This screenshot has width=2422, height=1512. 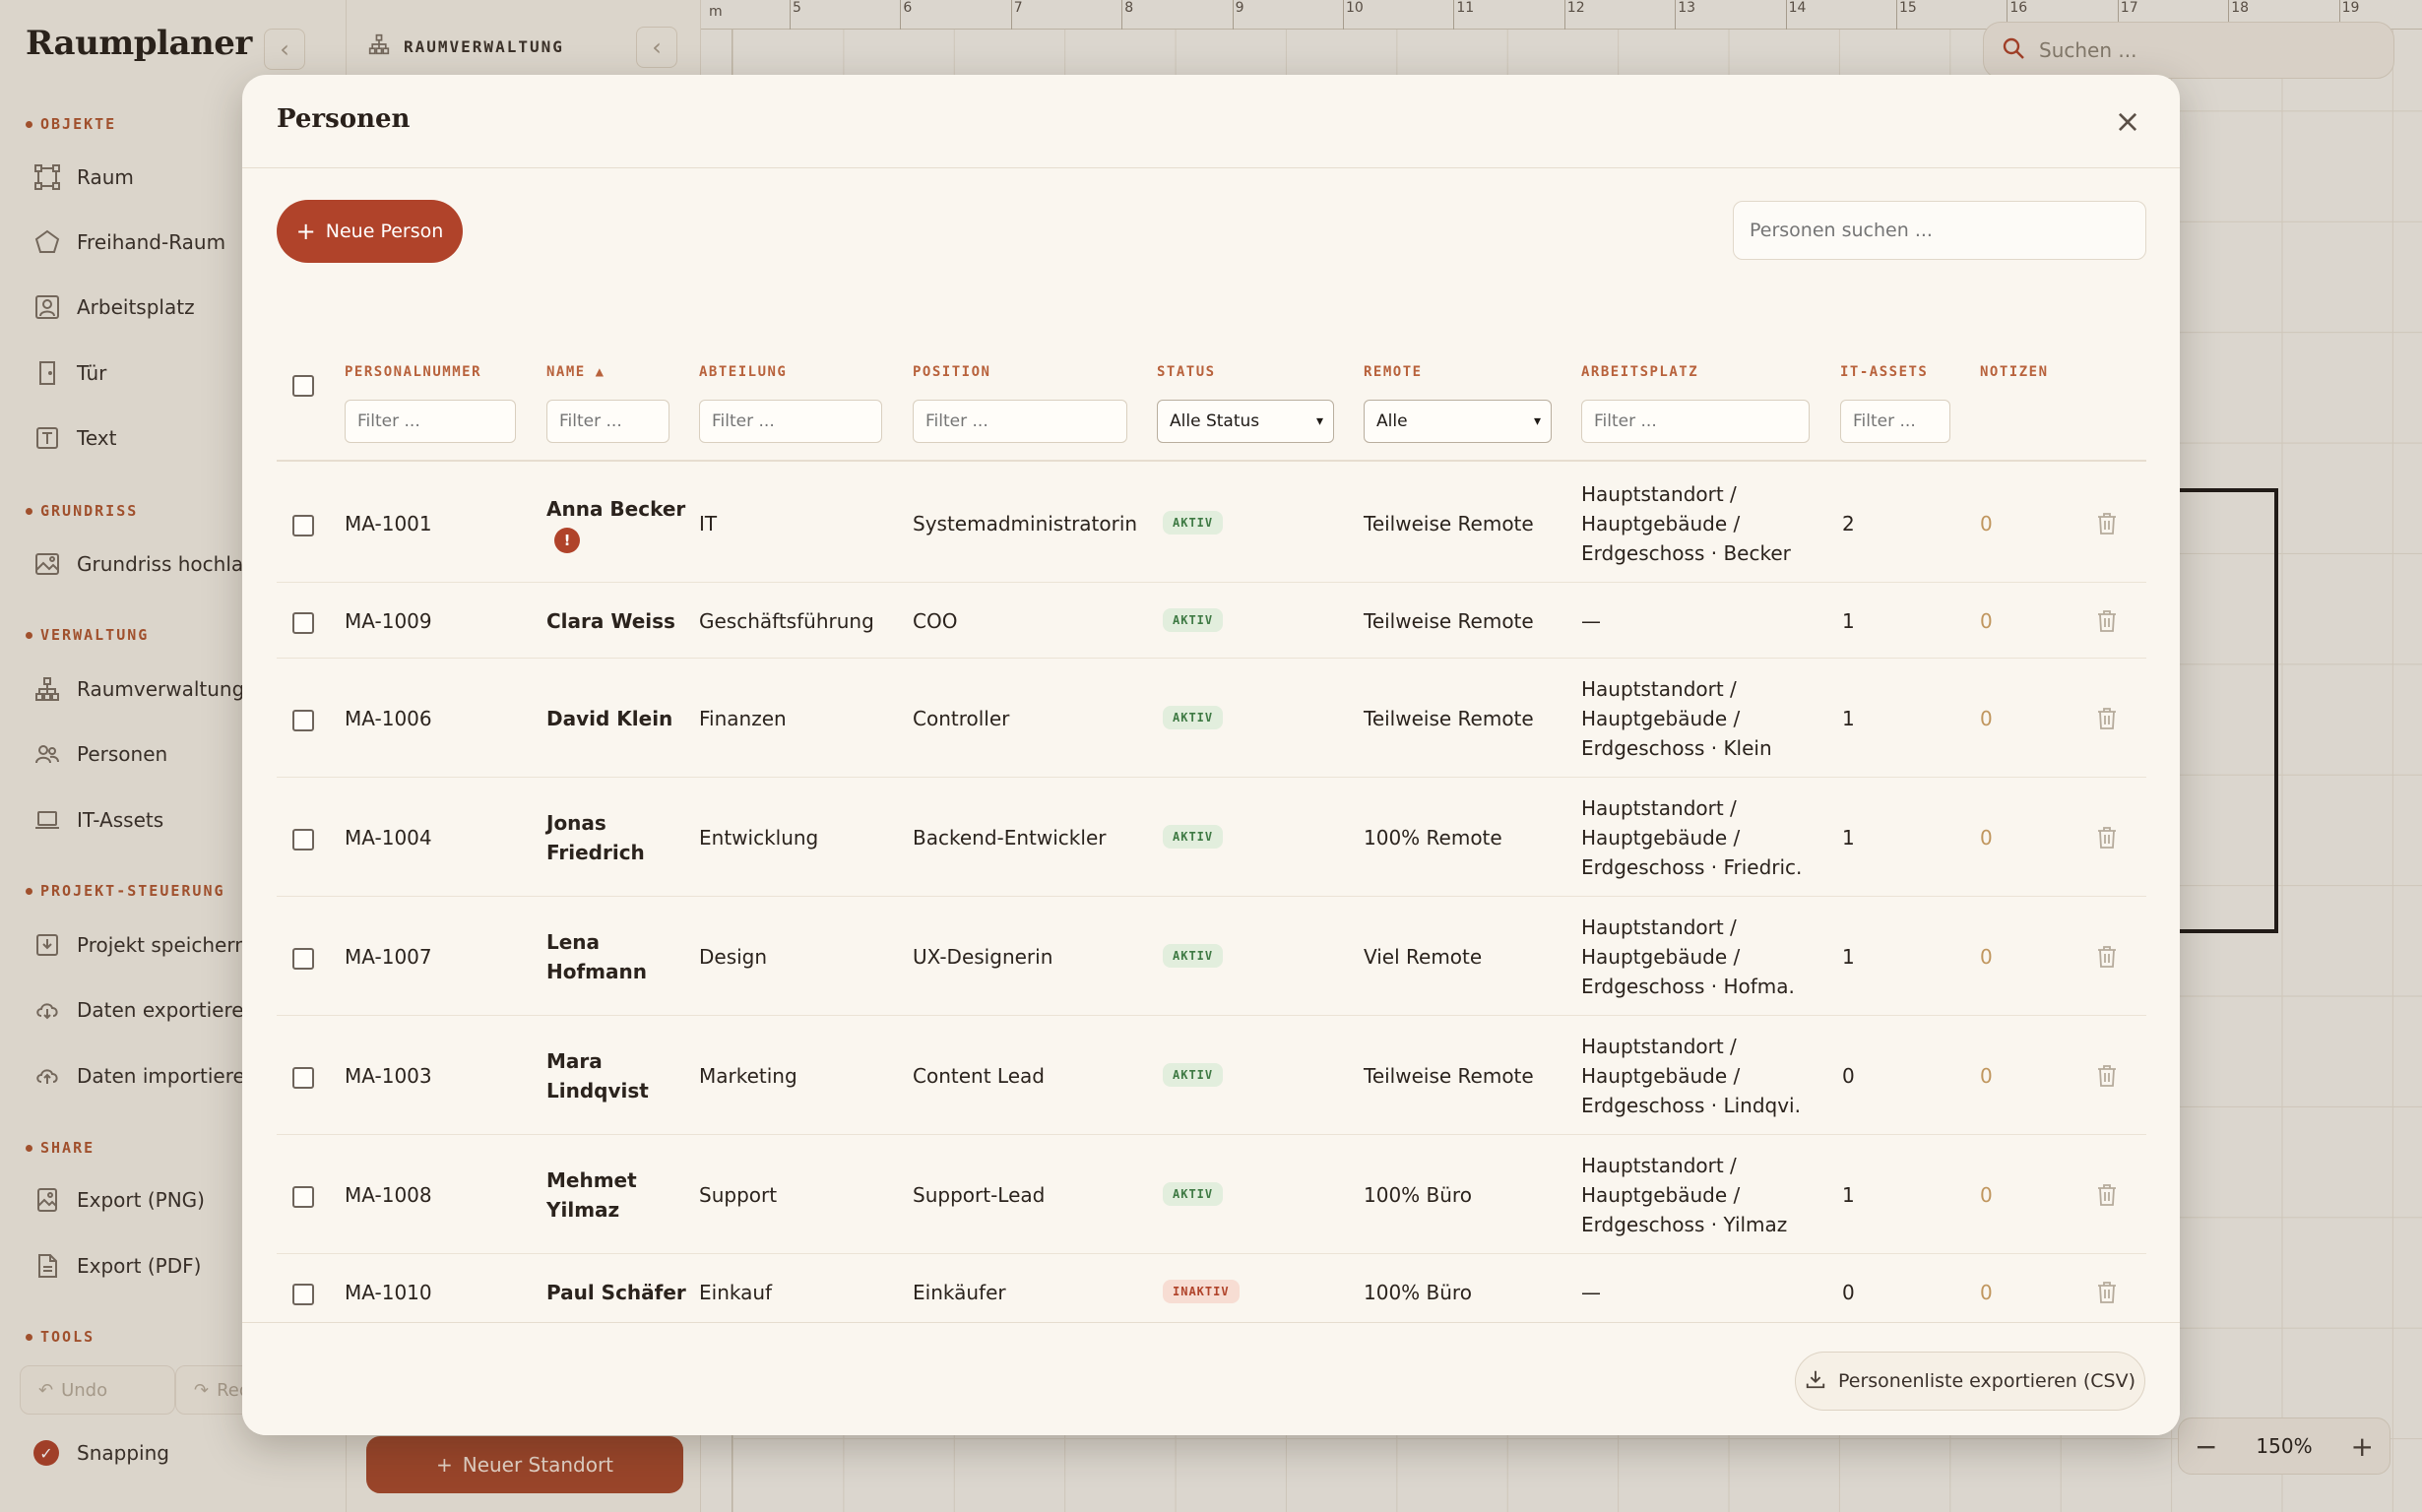 What do you see at coordinates (388, 620) in the screenshot?
I see `cell-personalnummer: MA-1009` at bounding box center [388, 620].